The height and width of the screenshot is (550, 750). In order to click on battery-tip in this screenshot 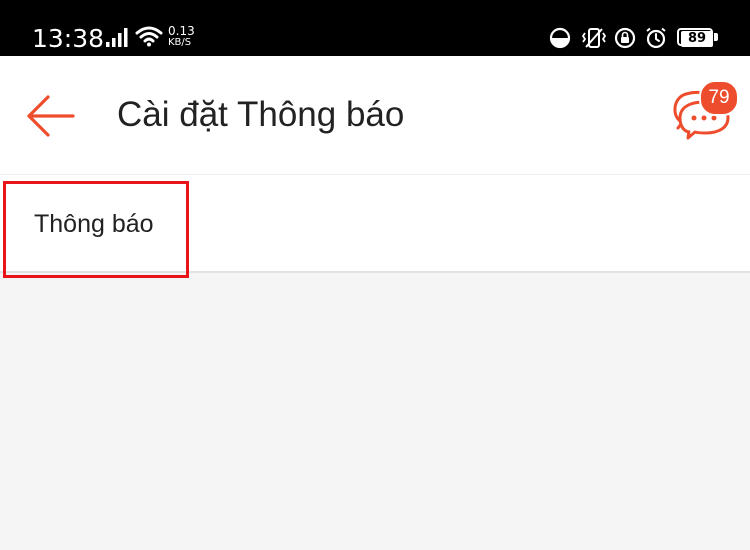, I will do `click(716, 37)`.